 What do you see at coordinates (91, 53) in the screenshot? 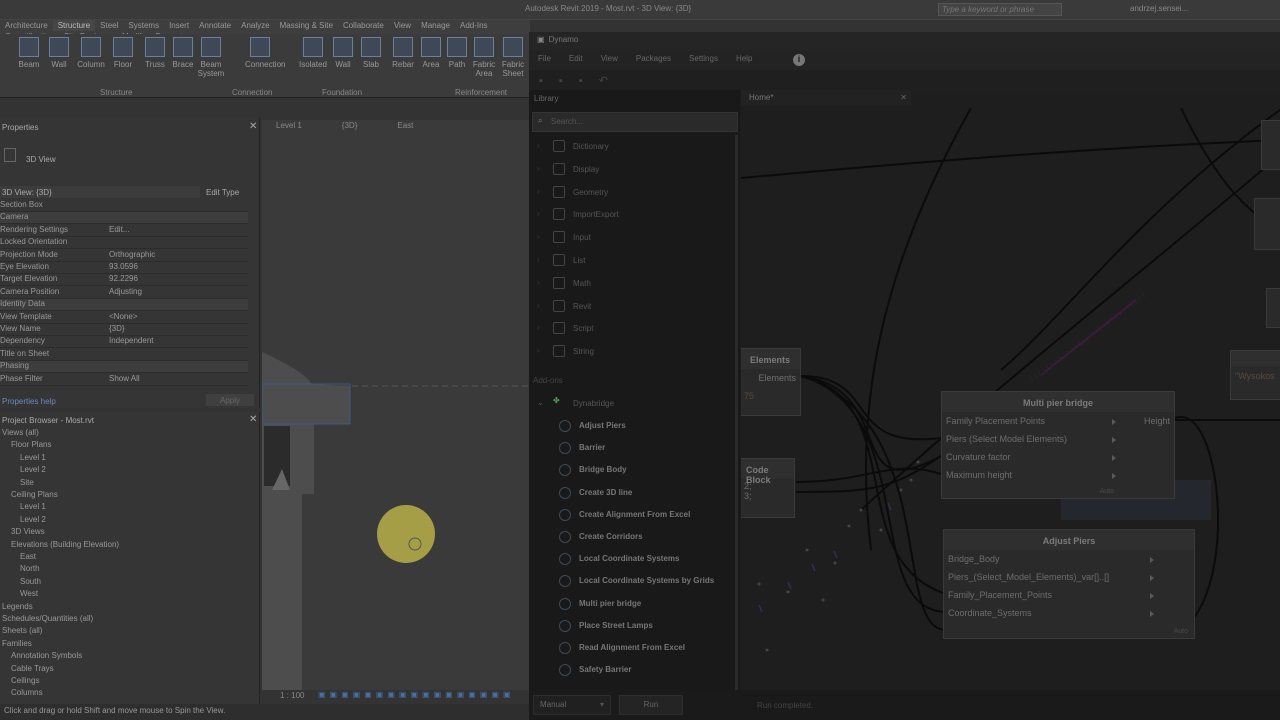
I see `ribbon-button-column: Column` at bounding box center [91, 53].